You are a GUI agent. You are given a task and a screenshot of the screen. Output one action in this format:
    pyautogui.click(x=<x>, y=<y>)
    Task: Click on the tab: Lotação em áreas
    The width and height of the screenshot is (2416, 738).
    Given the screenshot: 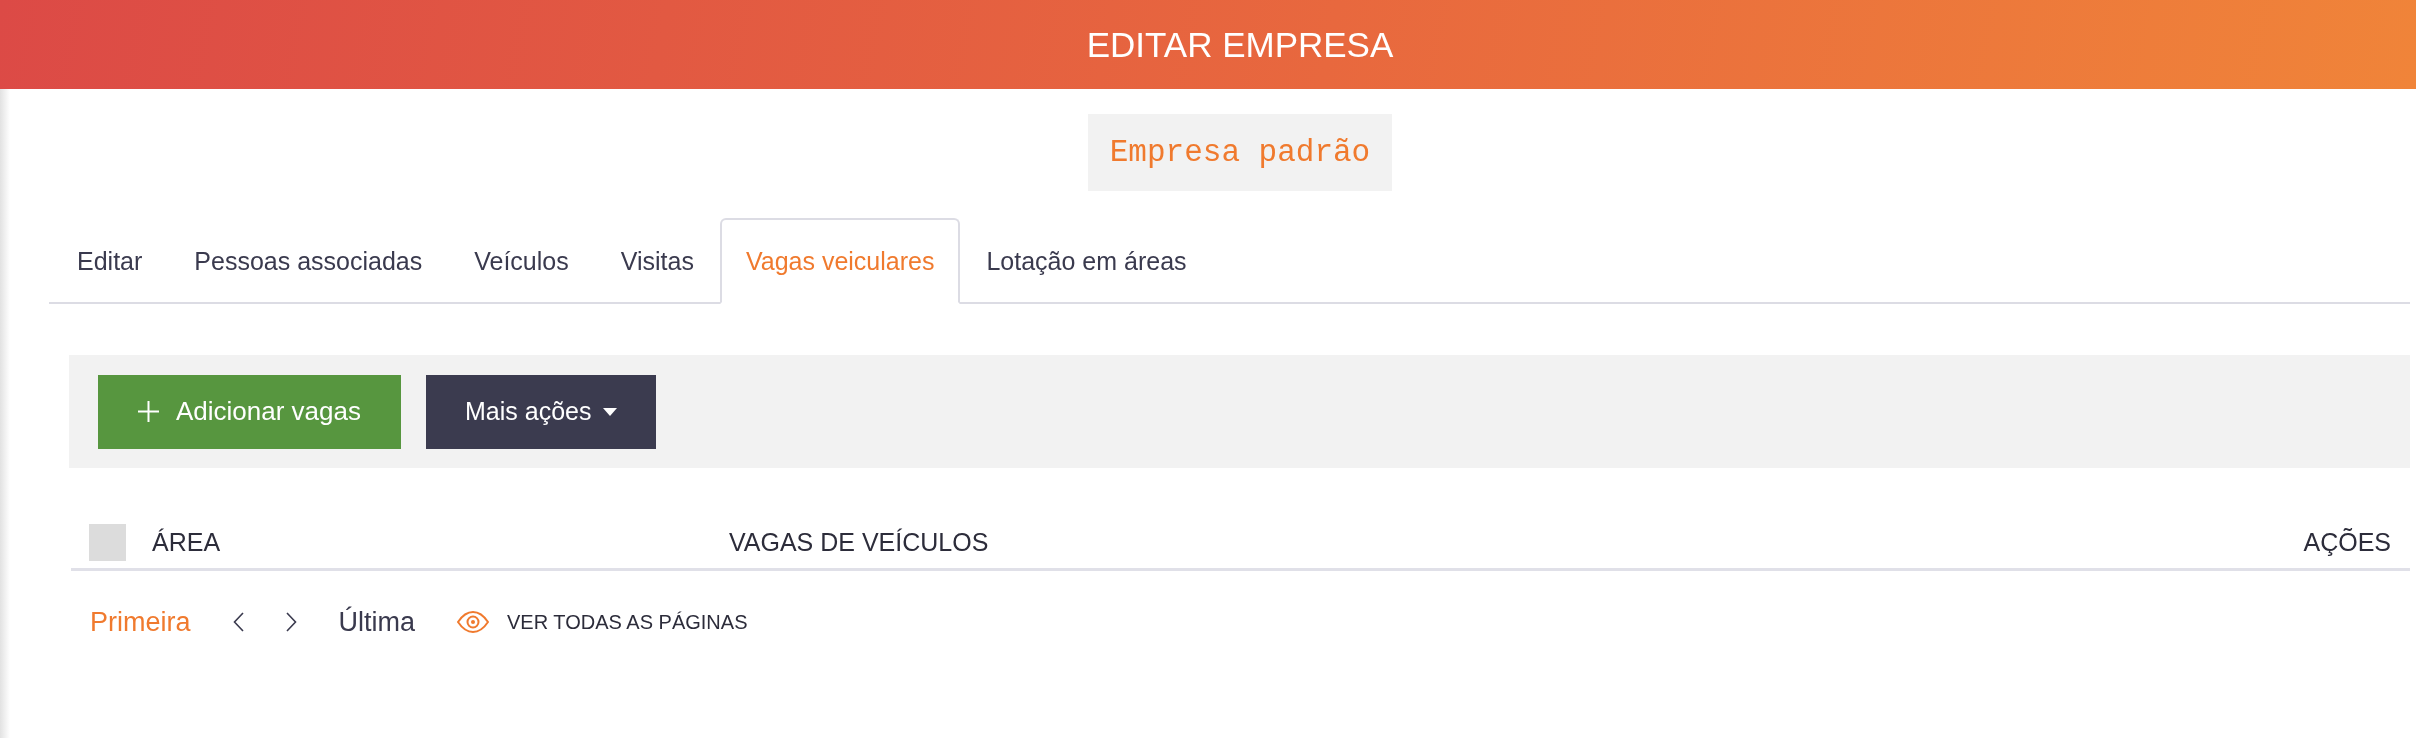 What is the action you would take?
    pyautogui.click(x=1086, y=261)
    